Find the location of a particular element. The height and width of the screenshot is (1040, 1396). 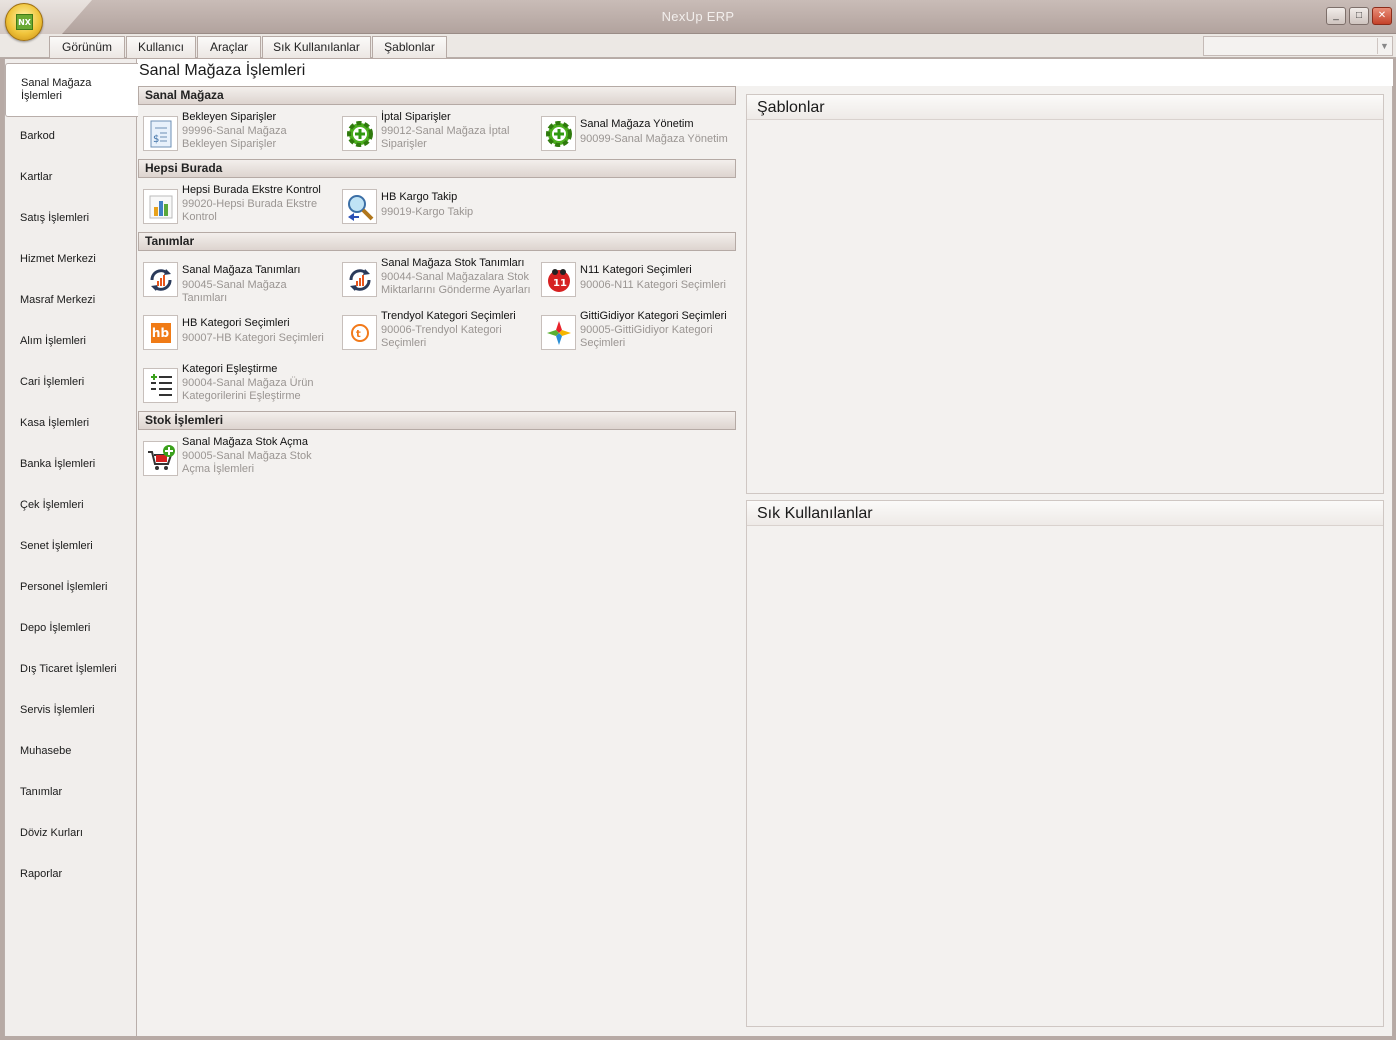

sidebar-item-personel: Personel İşlemleri is located at coordinates (71, 586).